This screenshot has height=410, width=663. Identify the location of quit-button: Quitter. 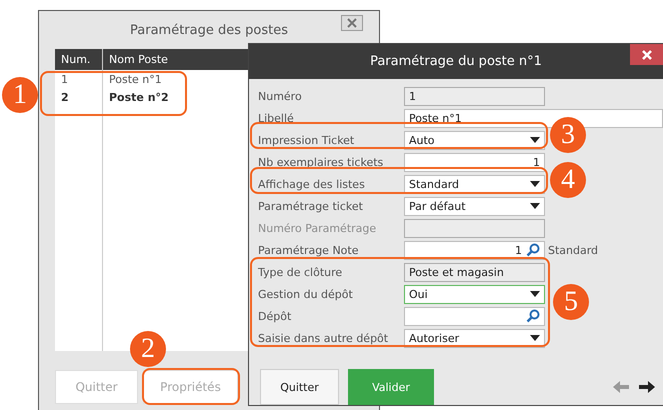
(299, 387).